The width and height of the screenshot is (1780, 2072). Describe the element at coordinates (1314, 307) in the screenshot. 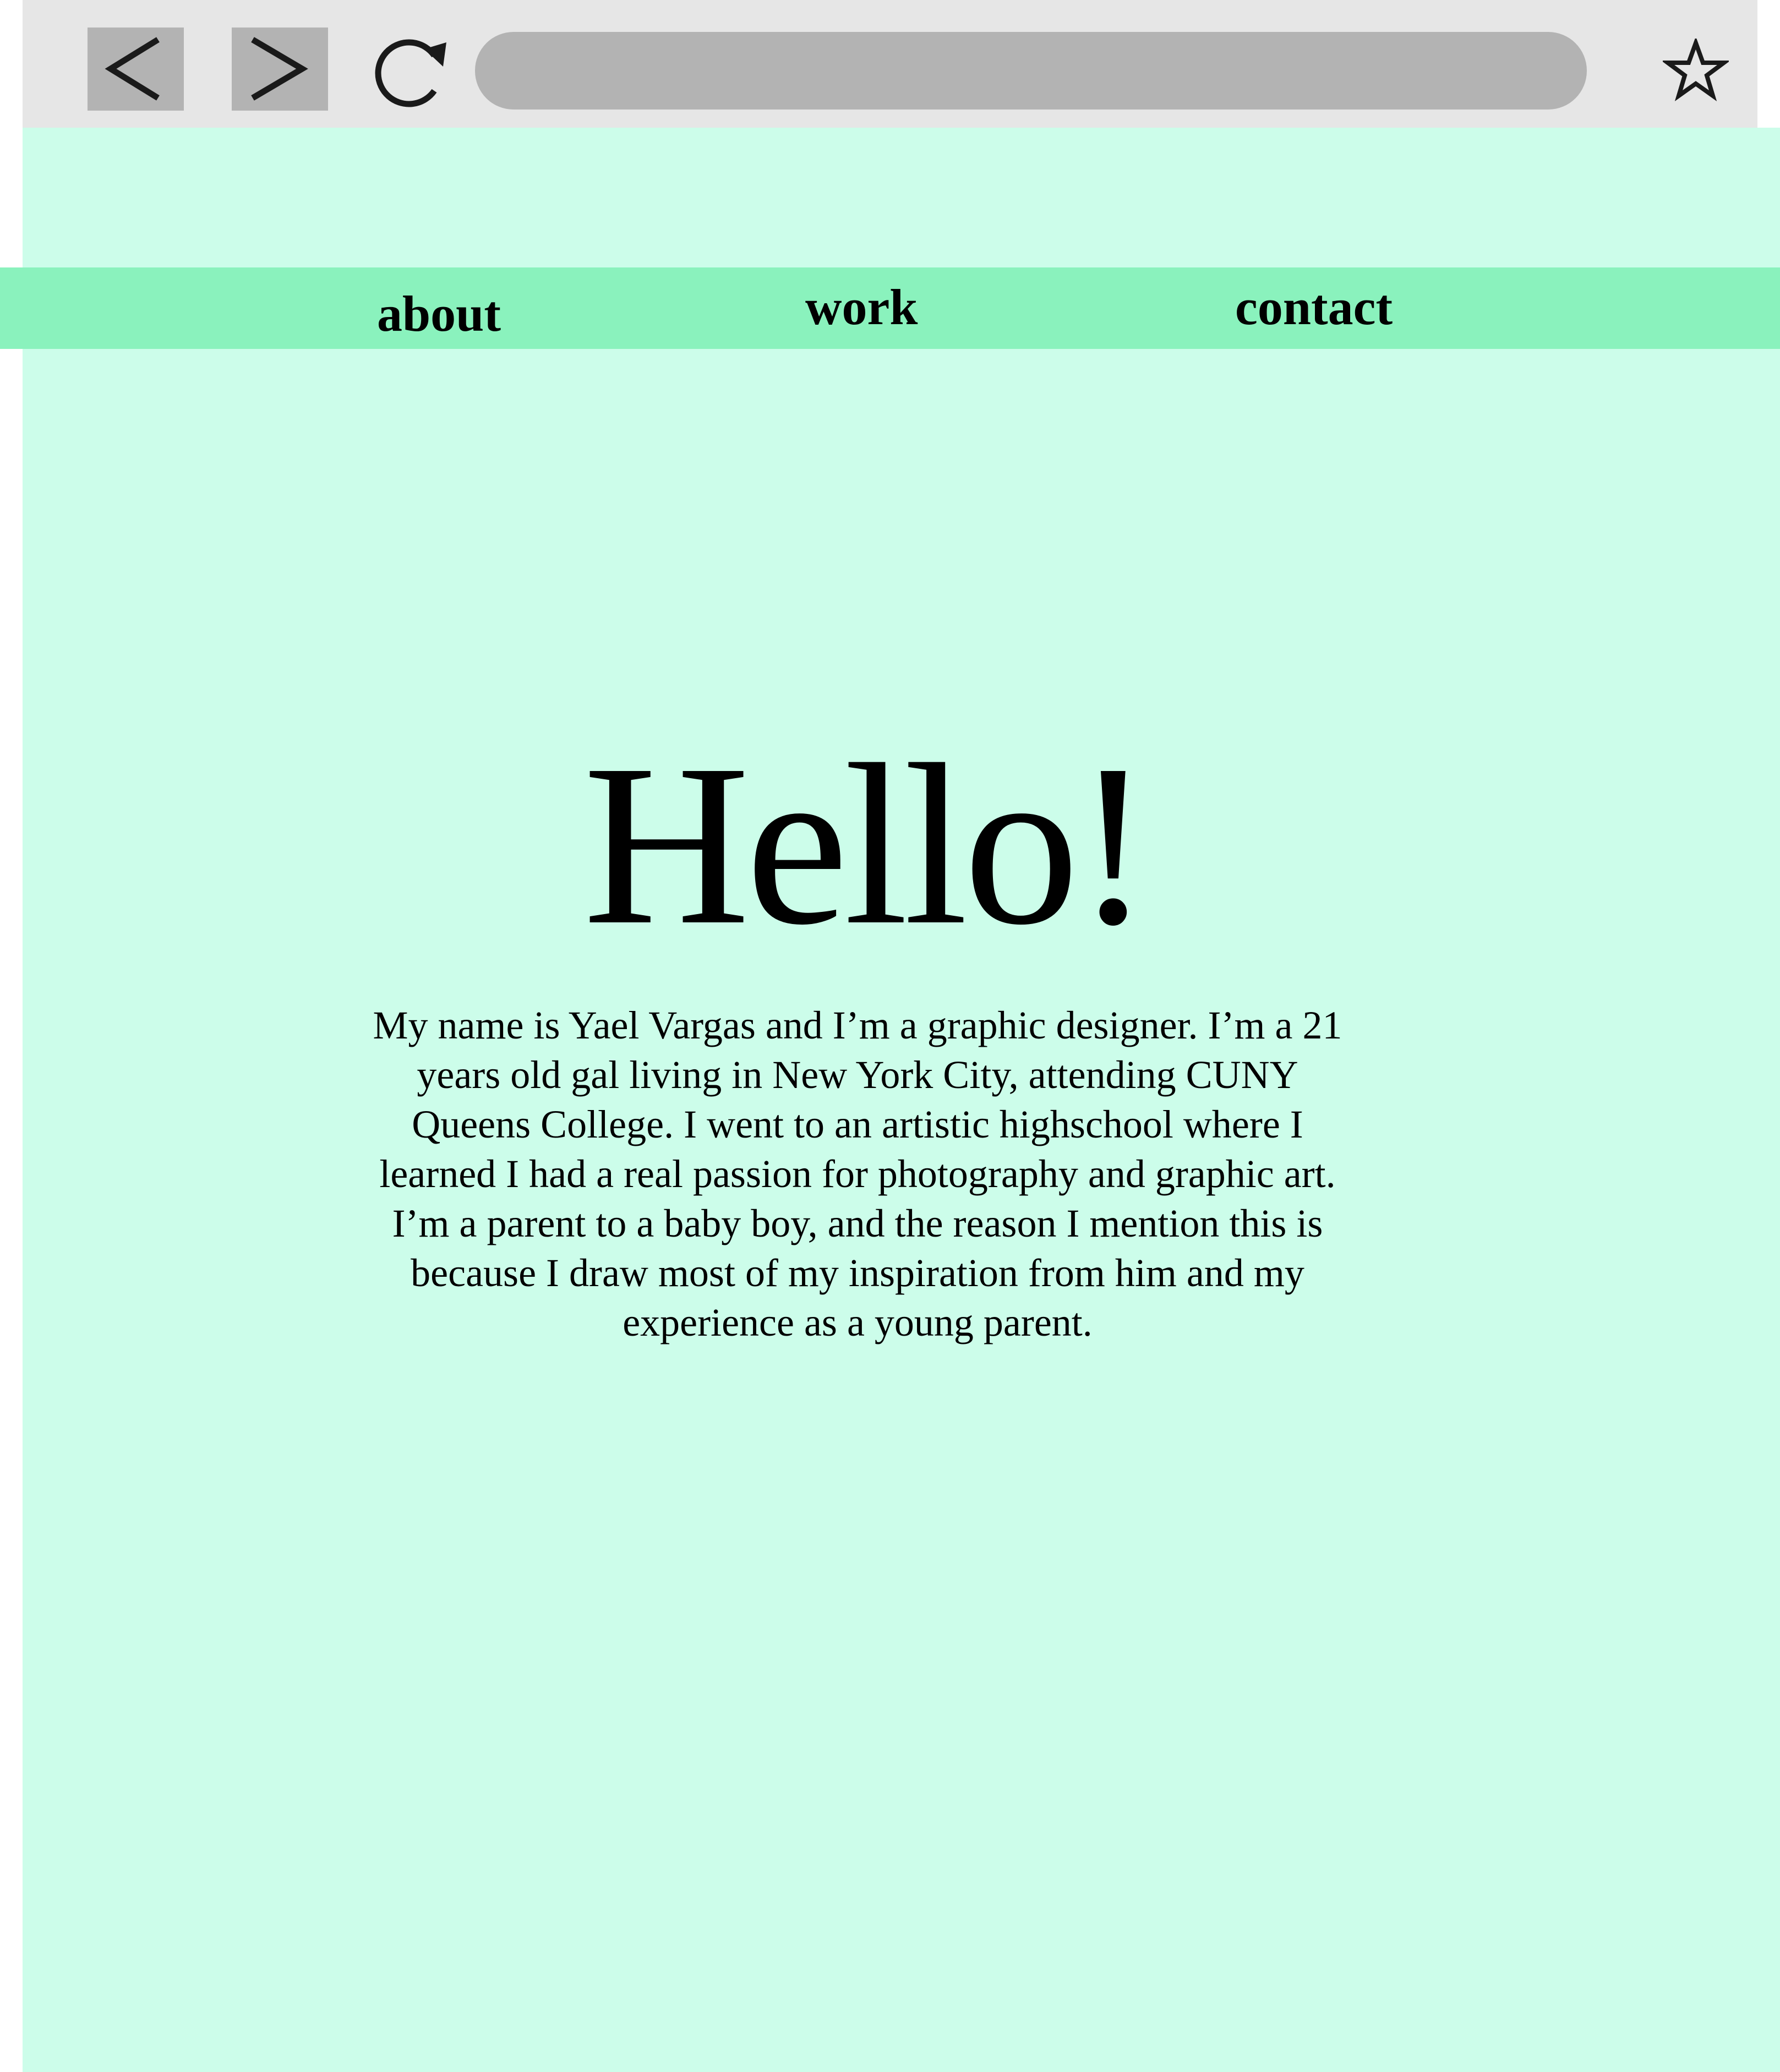

I see `nav-link-contact: contact` at that location.